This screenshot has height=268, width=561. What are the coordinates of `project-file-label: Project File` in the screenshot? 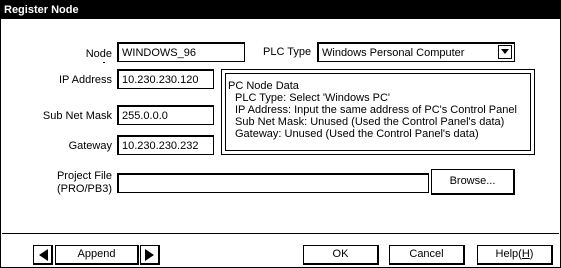 It's located at (84, 176).